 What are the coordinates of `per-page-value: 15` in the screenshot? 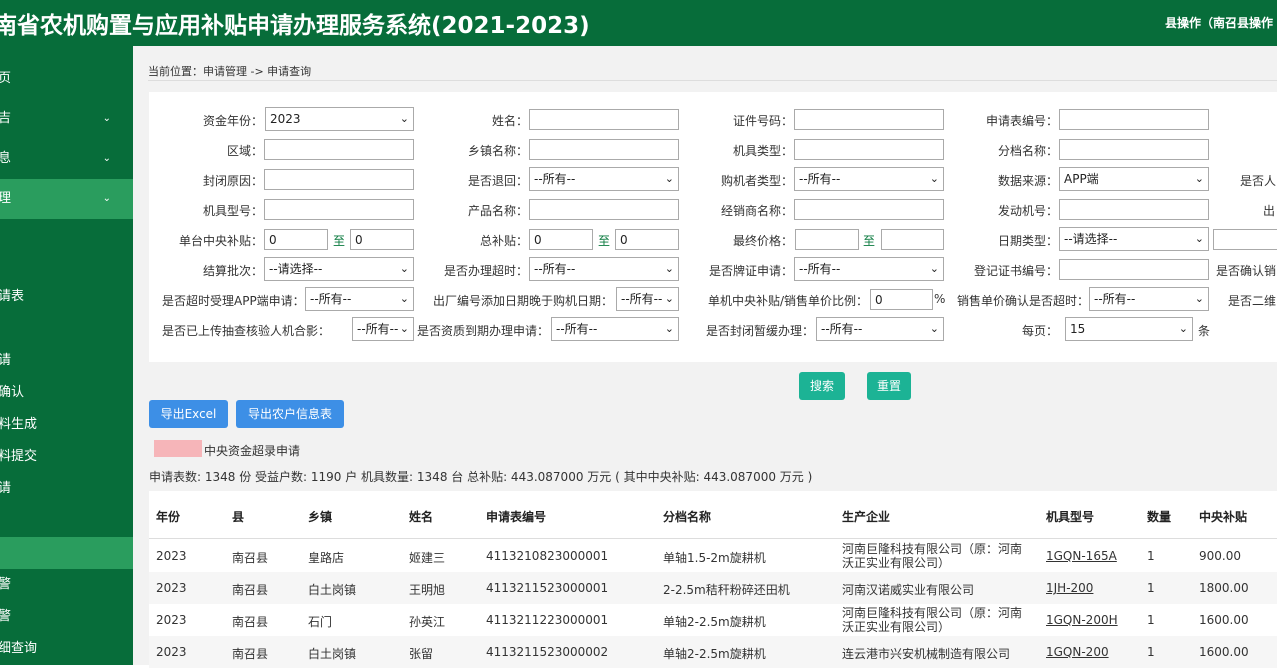 It's located at (1078, 329).